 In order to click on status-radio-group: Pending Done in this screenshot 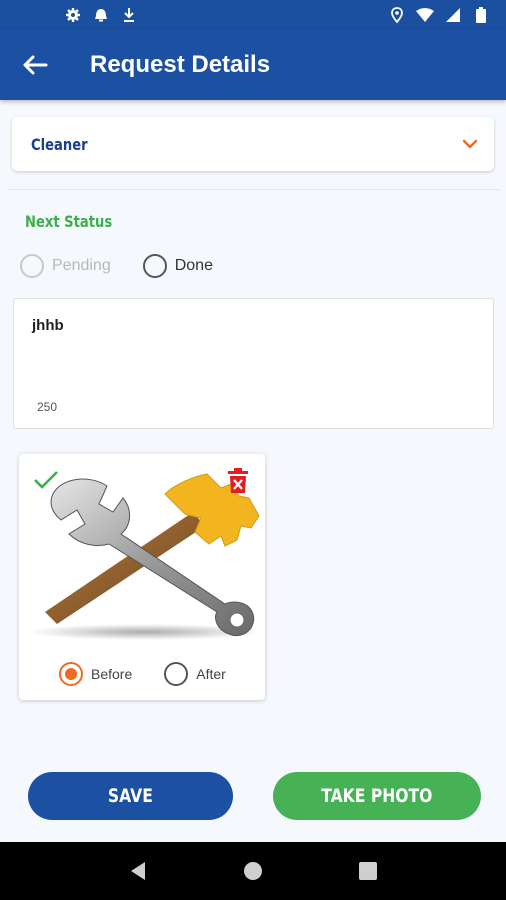, I will do `click(116, 266)`.